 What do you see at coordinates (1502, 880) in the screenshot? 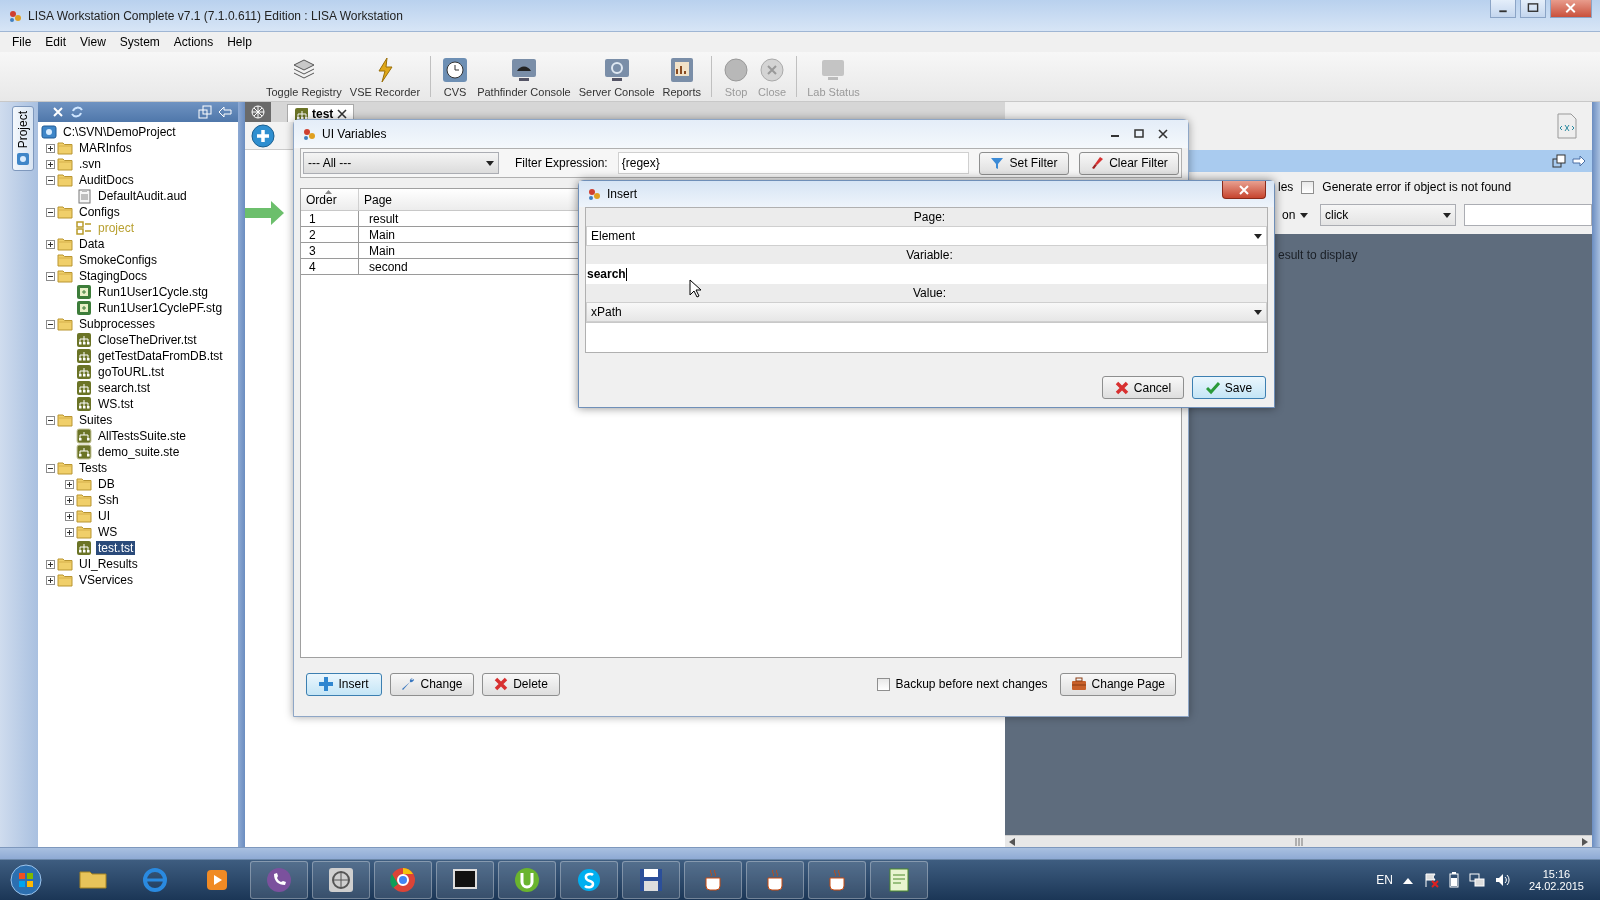
I see `speaker-icon` at bounding box center [1502, 880].